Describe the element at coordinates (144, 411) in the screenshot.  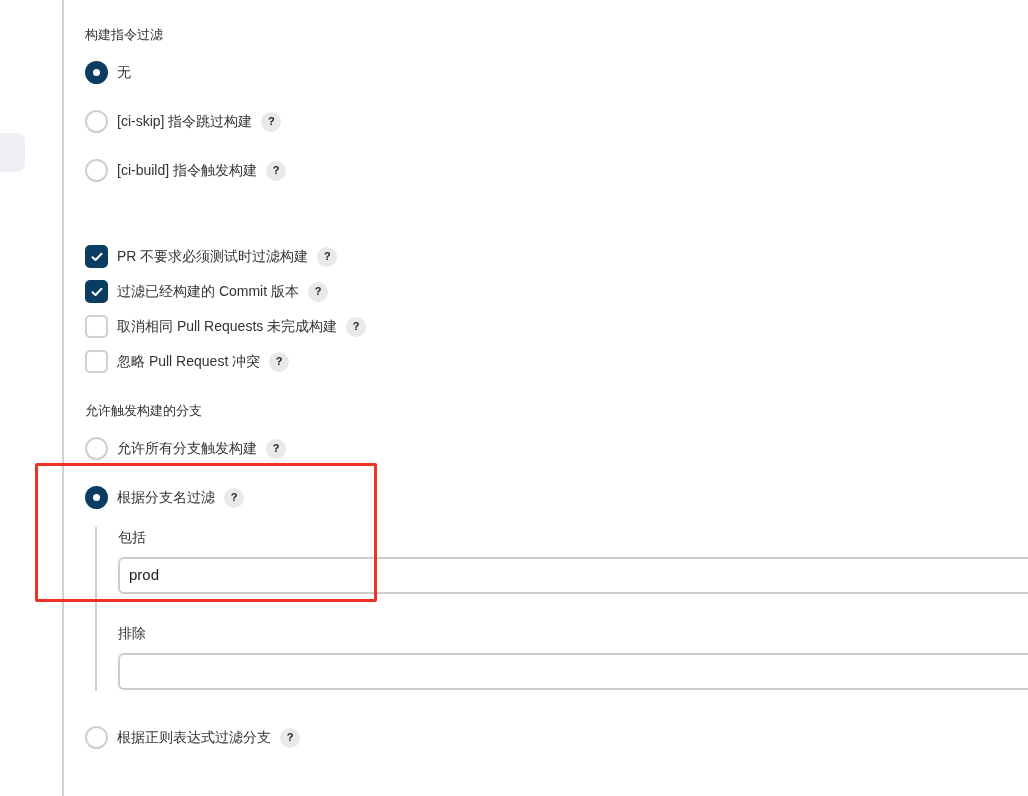
I see `section-title: 允许触发构建的分支` at that location.